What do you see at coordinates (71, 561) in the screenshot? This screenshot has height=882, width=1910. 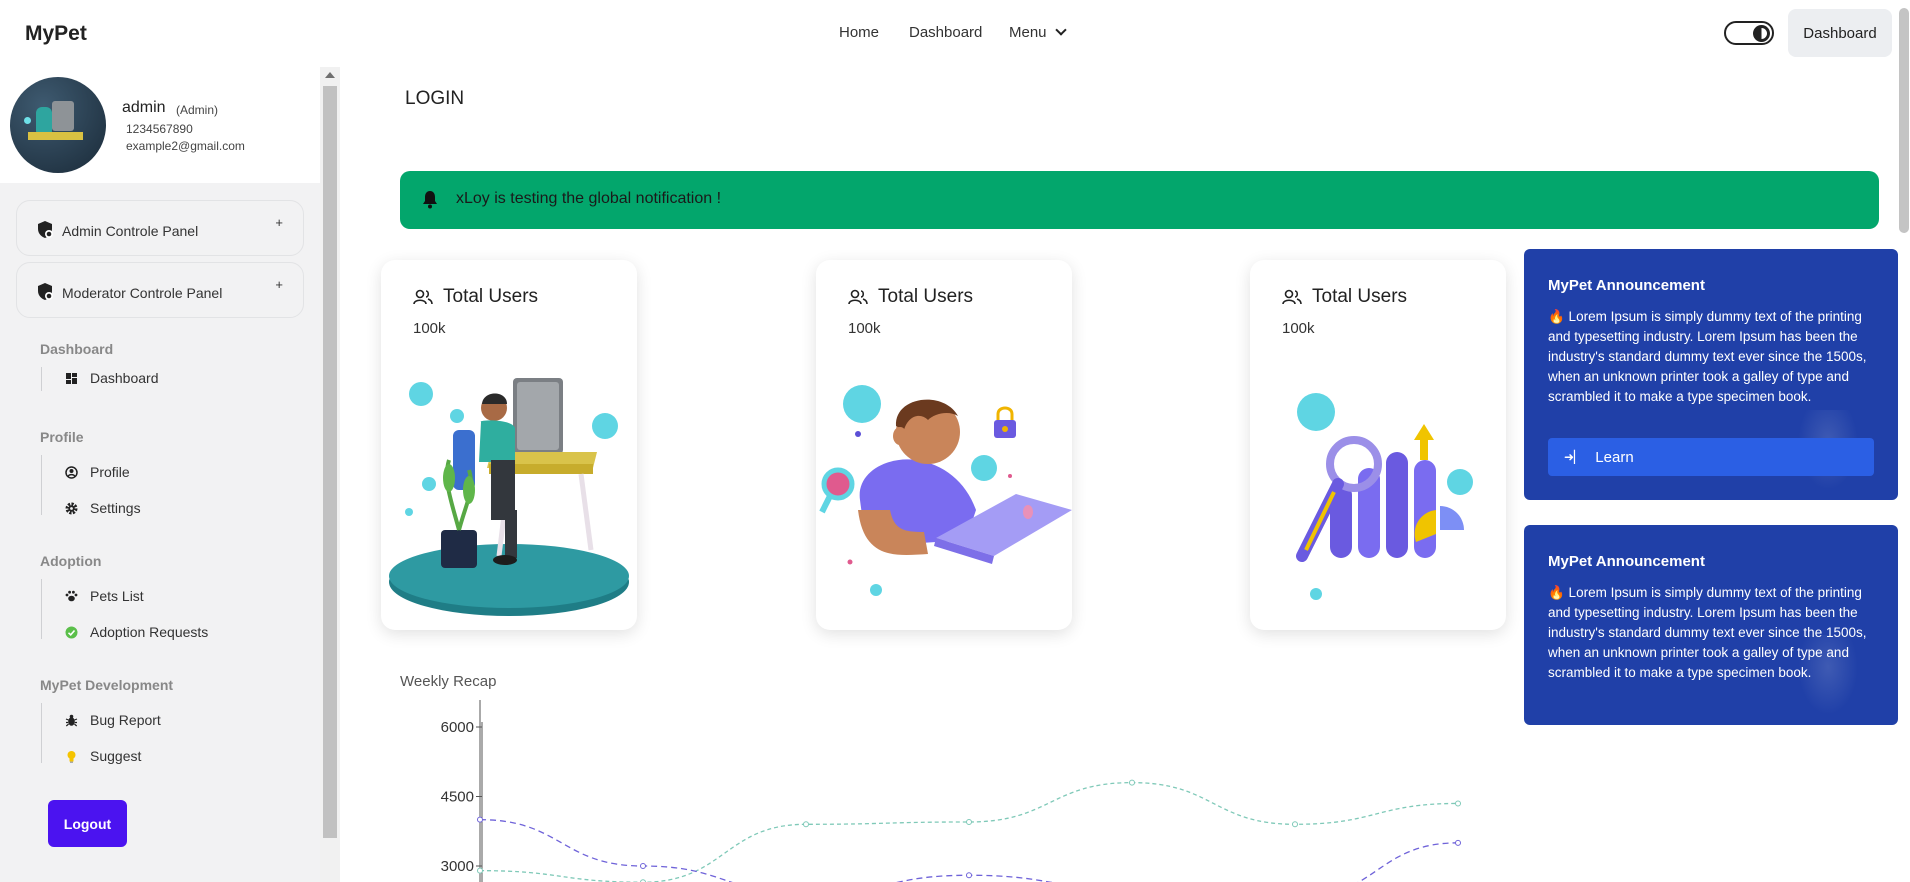 I see `section-title-adoption: Adoption` at bounding box center [71, 561].